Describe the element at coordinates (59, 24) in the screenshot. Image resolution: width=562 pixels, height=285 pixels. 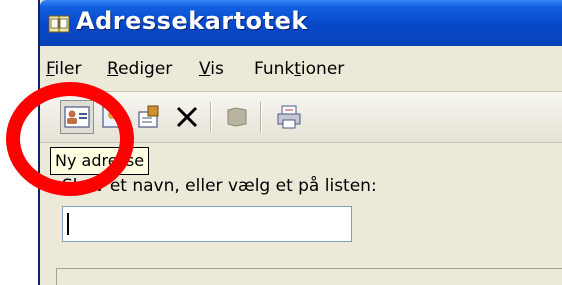
I see `address-book-icon` at that location.